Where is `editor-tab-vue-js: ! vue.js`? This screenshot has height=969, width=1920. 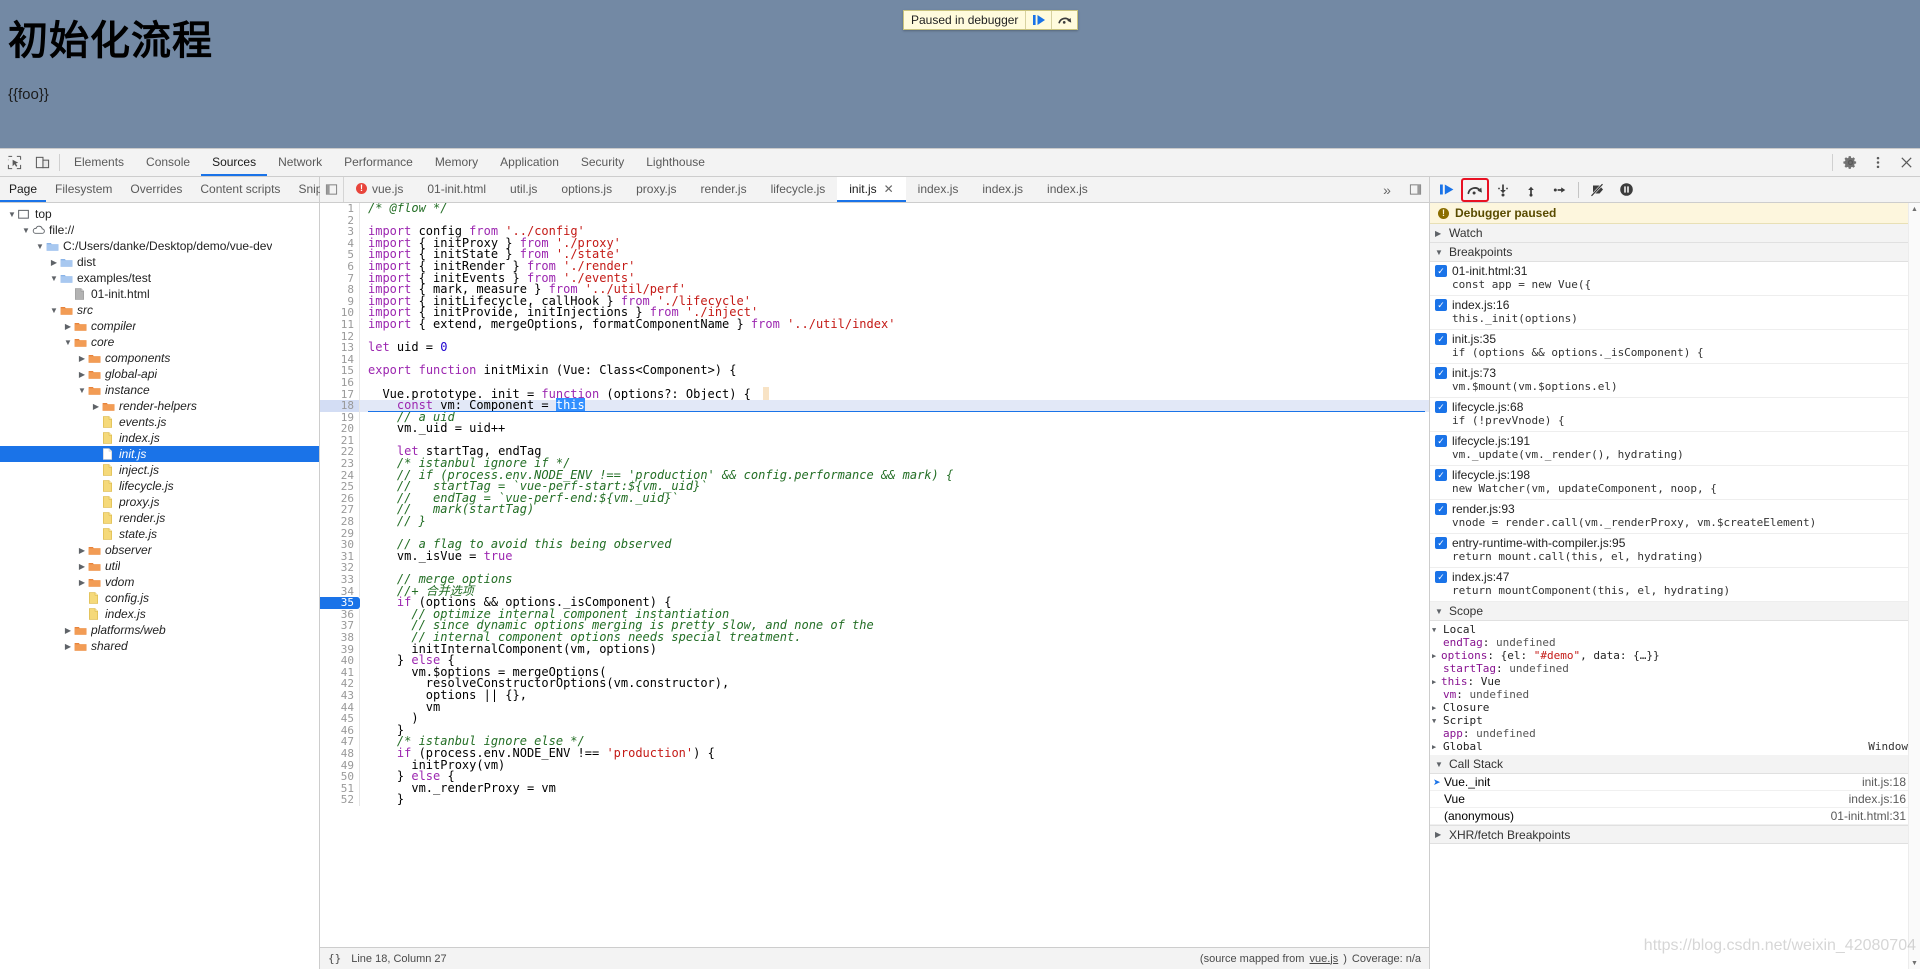
editor-tab-vue-js: ! vue.js is located at coordinates (380, 189).